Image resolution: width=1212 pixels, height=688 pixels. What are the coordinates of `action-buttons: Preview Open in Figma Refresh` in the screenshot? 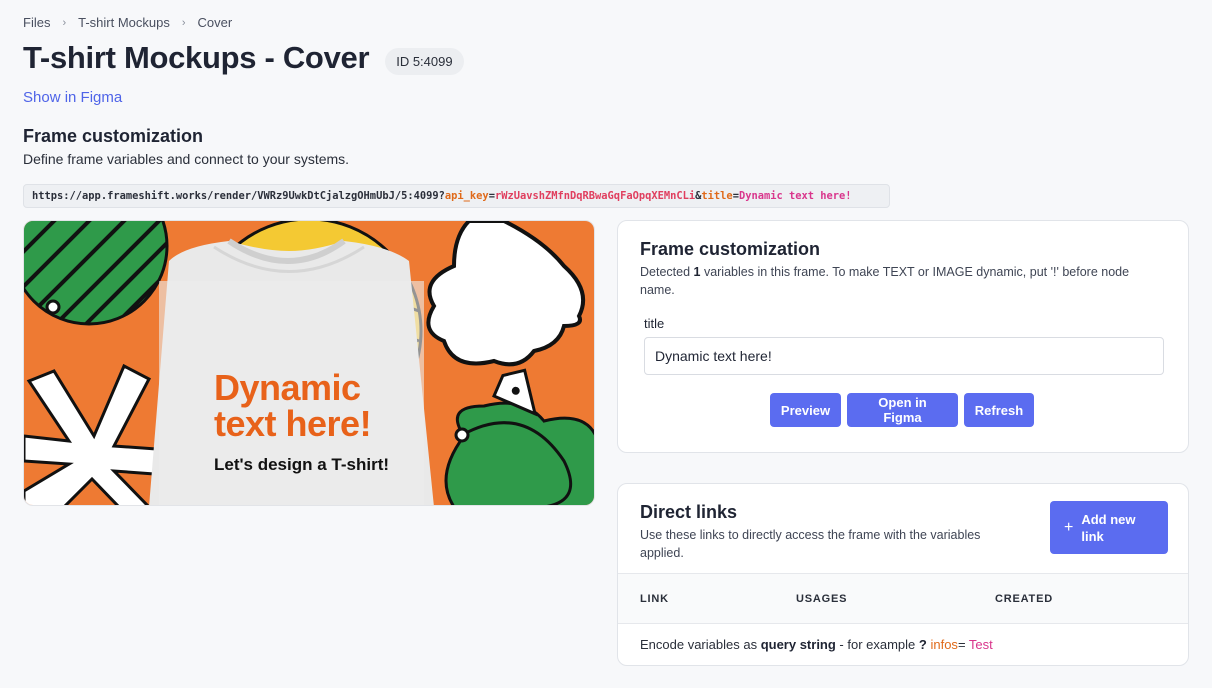 It's located at (902, 410).